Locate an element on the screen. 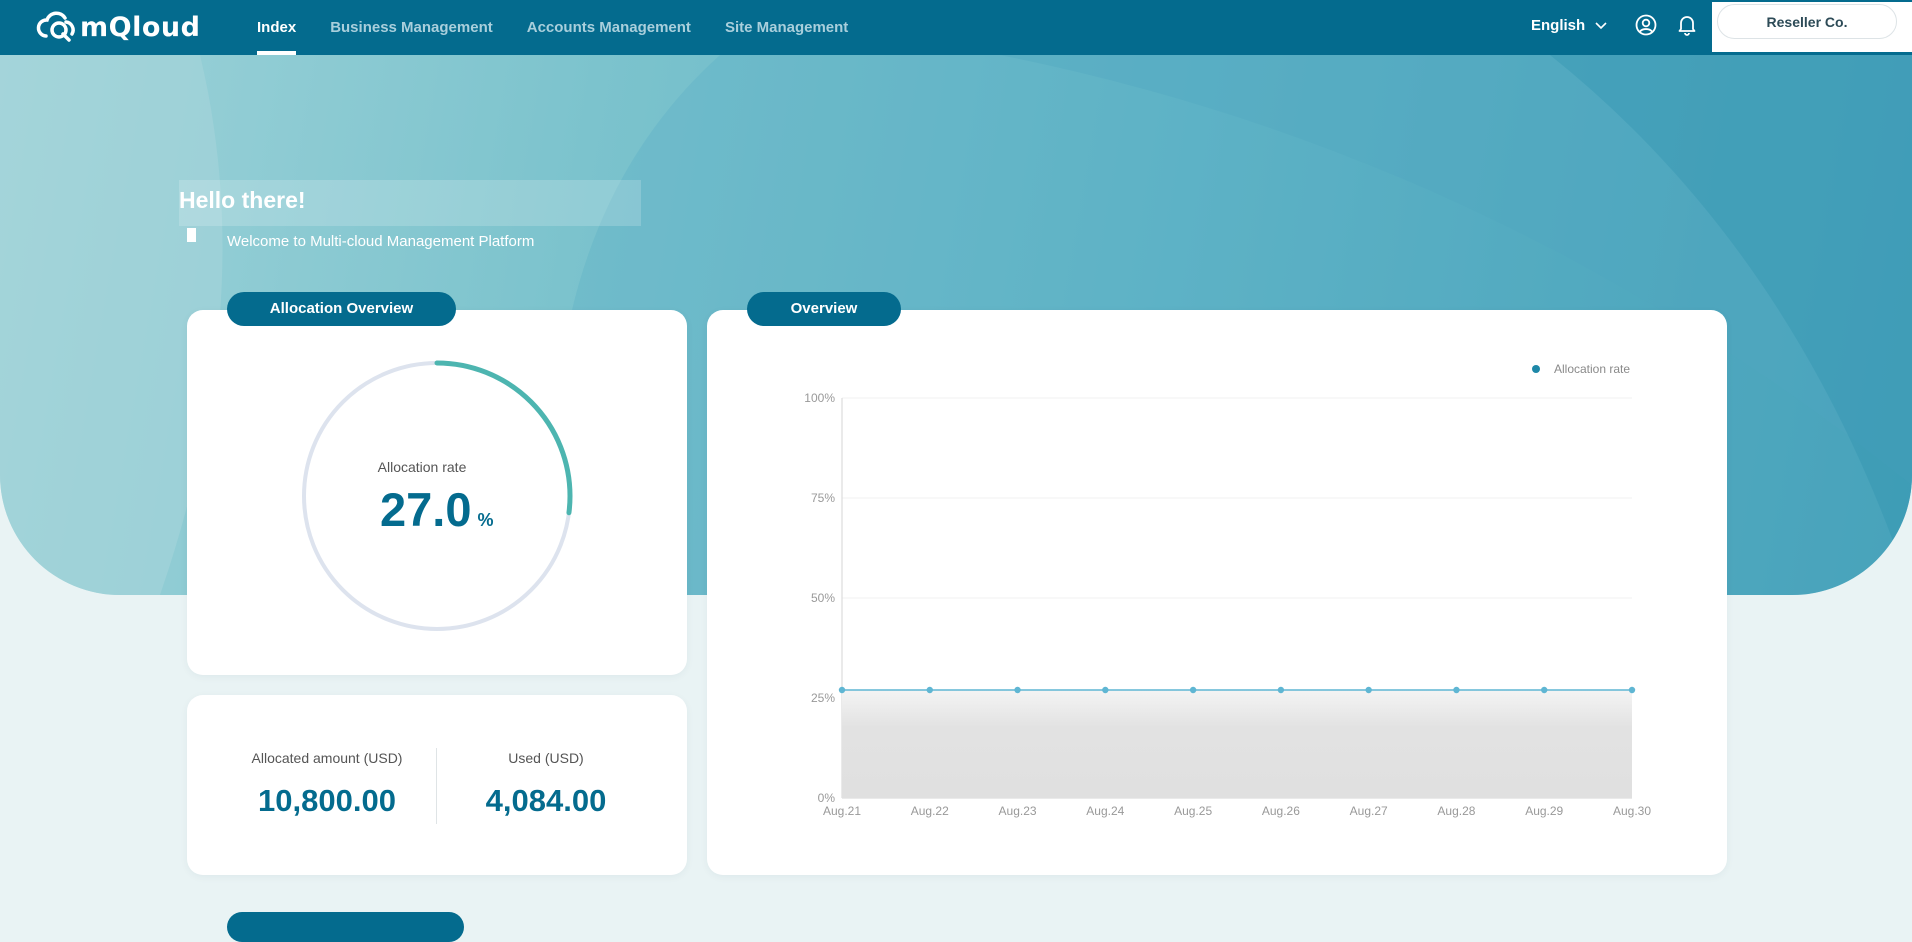 This screenshot has width=1912, height=942. brand-logo: mQloud is located at coordinates (118, 27).